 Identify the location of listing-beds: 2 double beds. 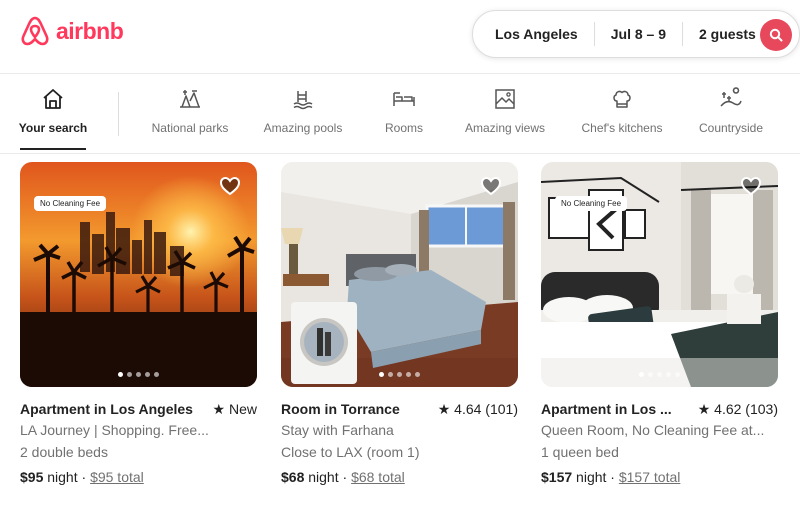
(64, 452).